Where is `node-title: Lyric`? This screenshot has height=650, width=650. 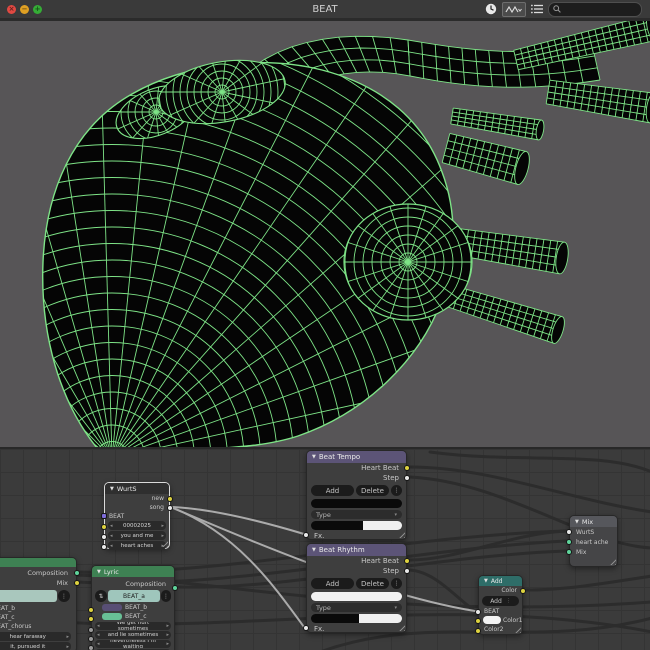
node-title: Lyric is located at coordinates (111, 571).